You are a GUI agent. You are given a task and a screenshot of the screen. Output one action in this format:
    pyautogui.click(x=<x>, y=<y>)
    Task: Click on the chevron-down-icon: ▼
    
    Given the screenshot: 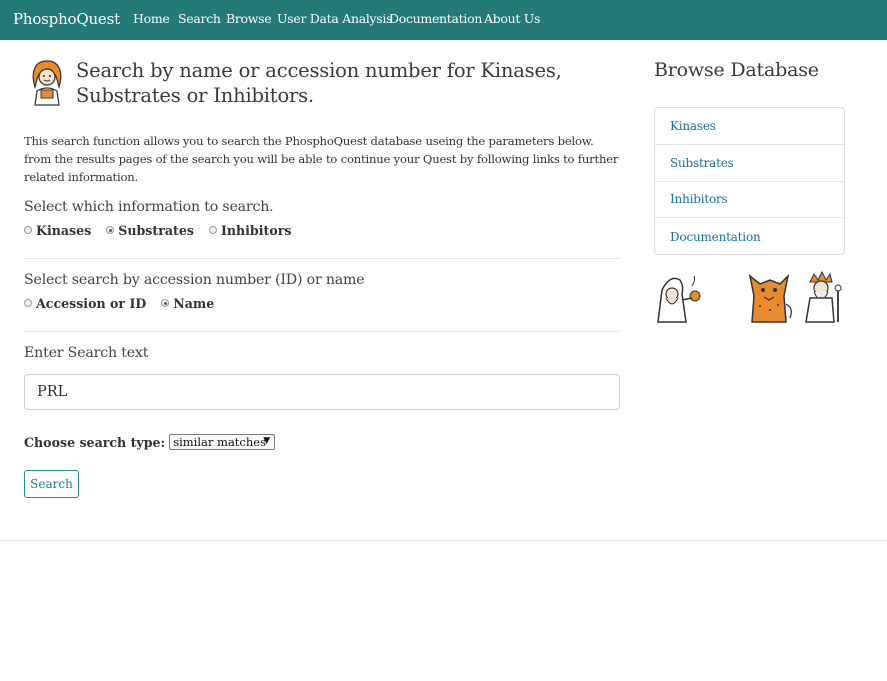 What is the action you would take?
    pyautogui.click(x=266, y=441)
    